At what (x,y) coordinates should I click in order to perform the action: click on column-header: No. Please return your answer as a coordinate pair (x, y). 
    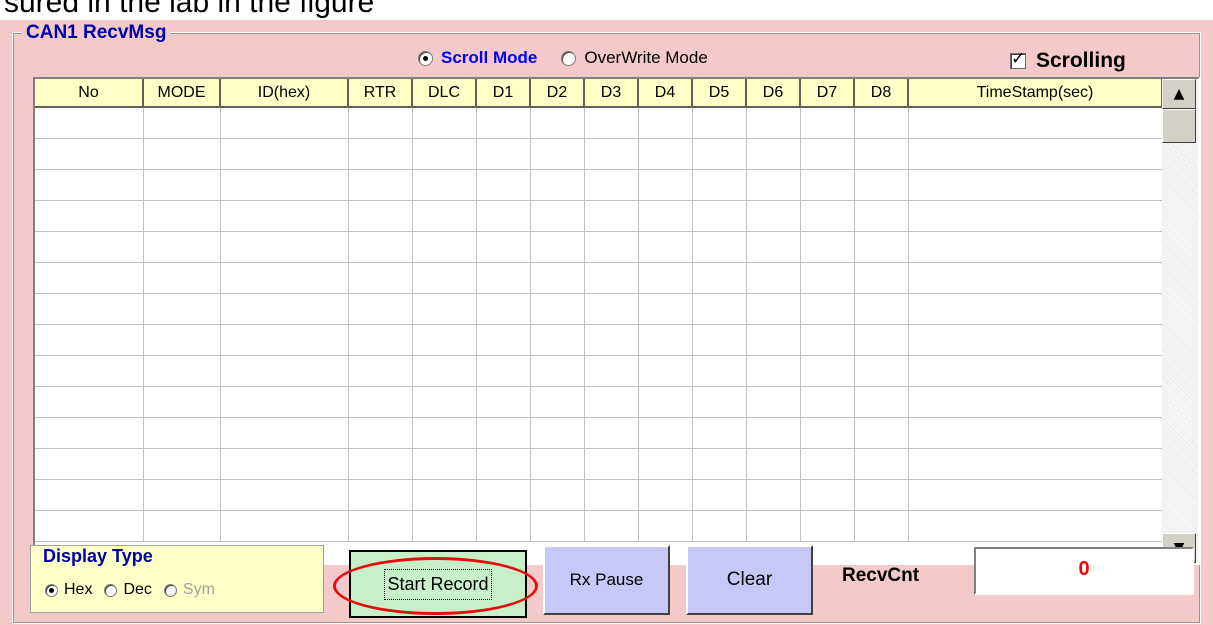
    Looking at the image, I should click on (89, 93).